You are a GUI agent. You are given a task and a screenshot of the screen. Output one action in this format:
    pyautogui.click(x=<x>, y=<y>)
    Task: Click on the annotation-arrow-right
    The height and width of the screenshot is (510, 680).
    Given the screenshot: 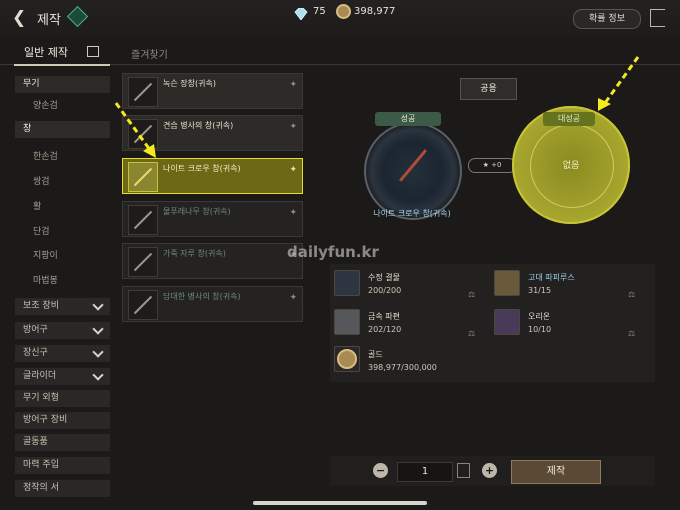 What is the action you would take?
    pyautogui.click(x=621, y=80)
    